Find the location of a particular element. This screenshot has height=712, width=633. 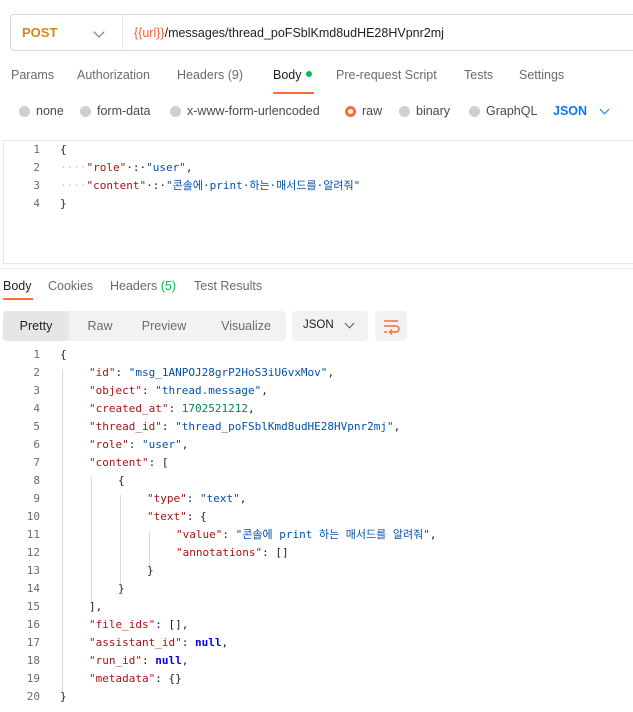

code-text: "object": "thread.message", is located at coordinates (178, 390).